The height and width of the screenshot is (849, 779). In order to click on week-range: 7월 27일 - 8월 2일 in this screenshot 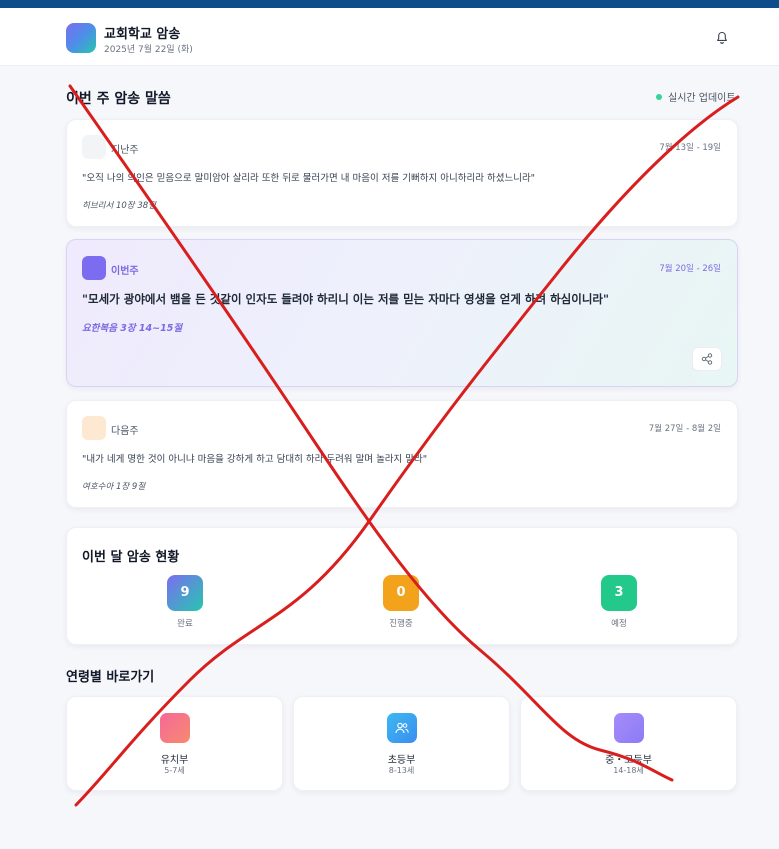, I will do `click(684, 429)`.